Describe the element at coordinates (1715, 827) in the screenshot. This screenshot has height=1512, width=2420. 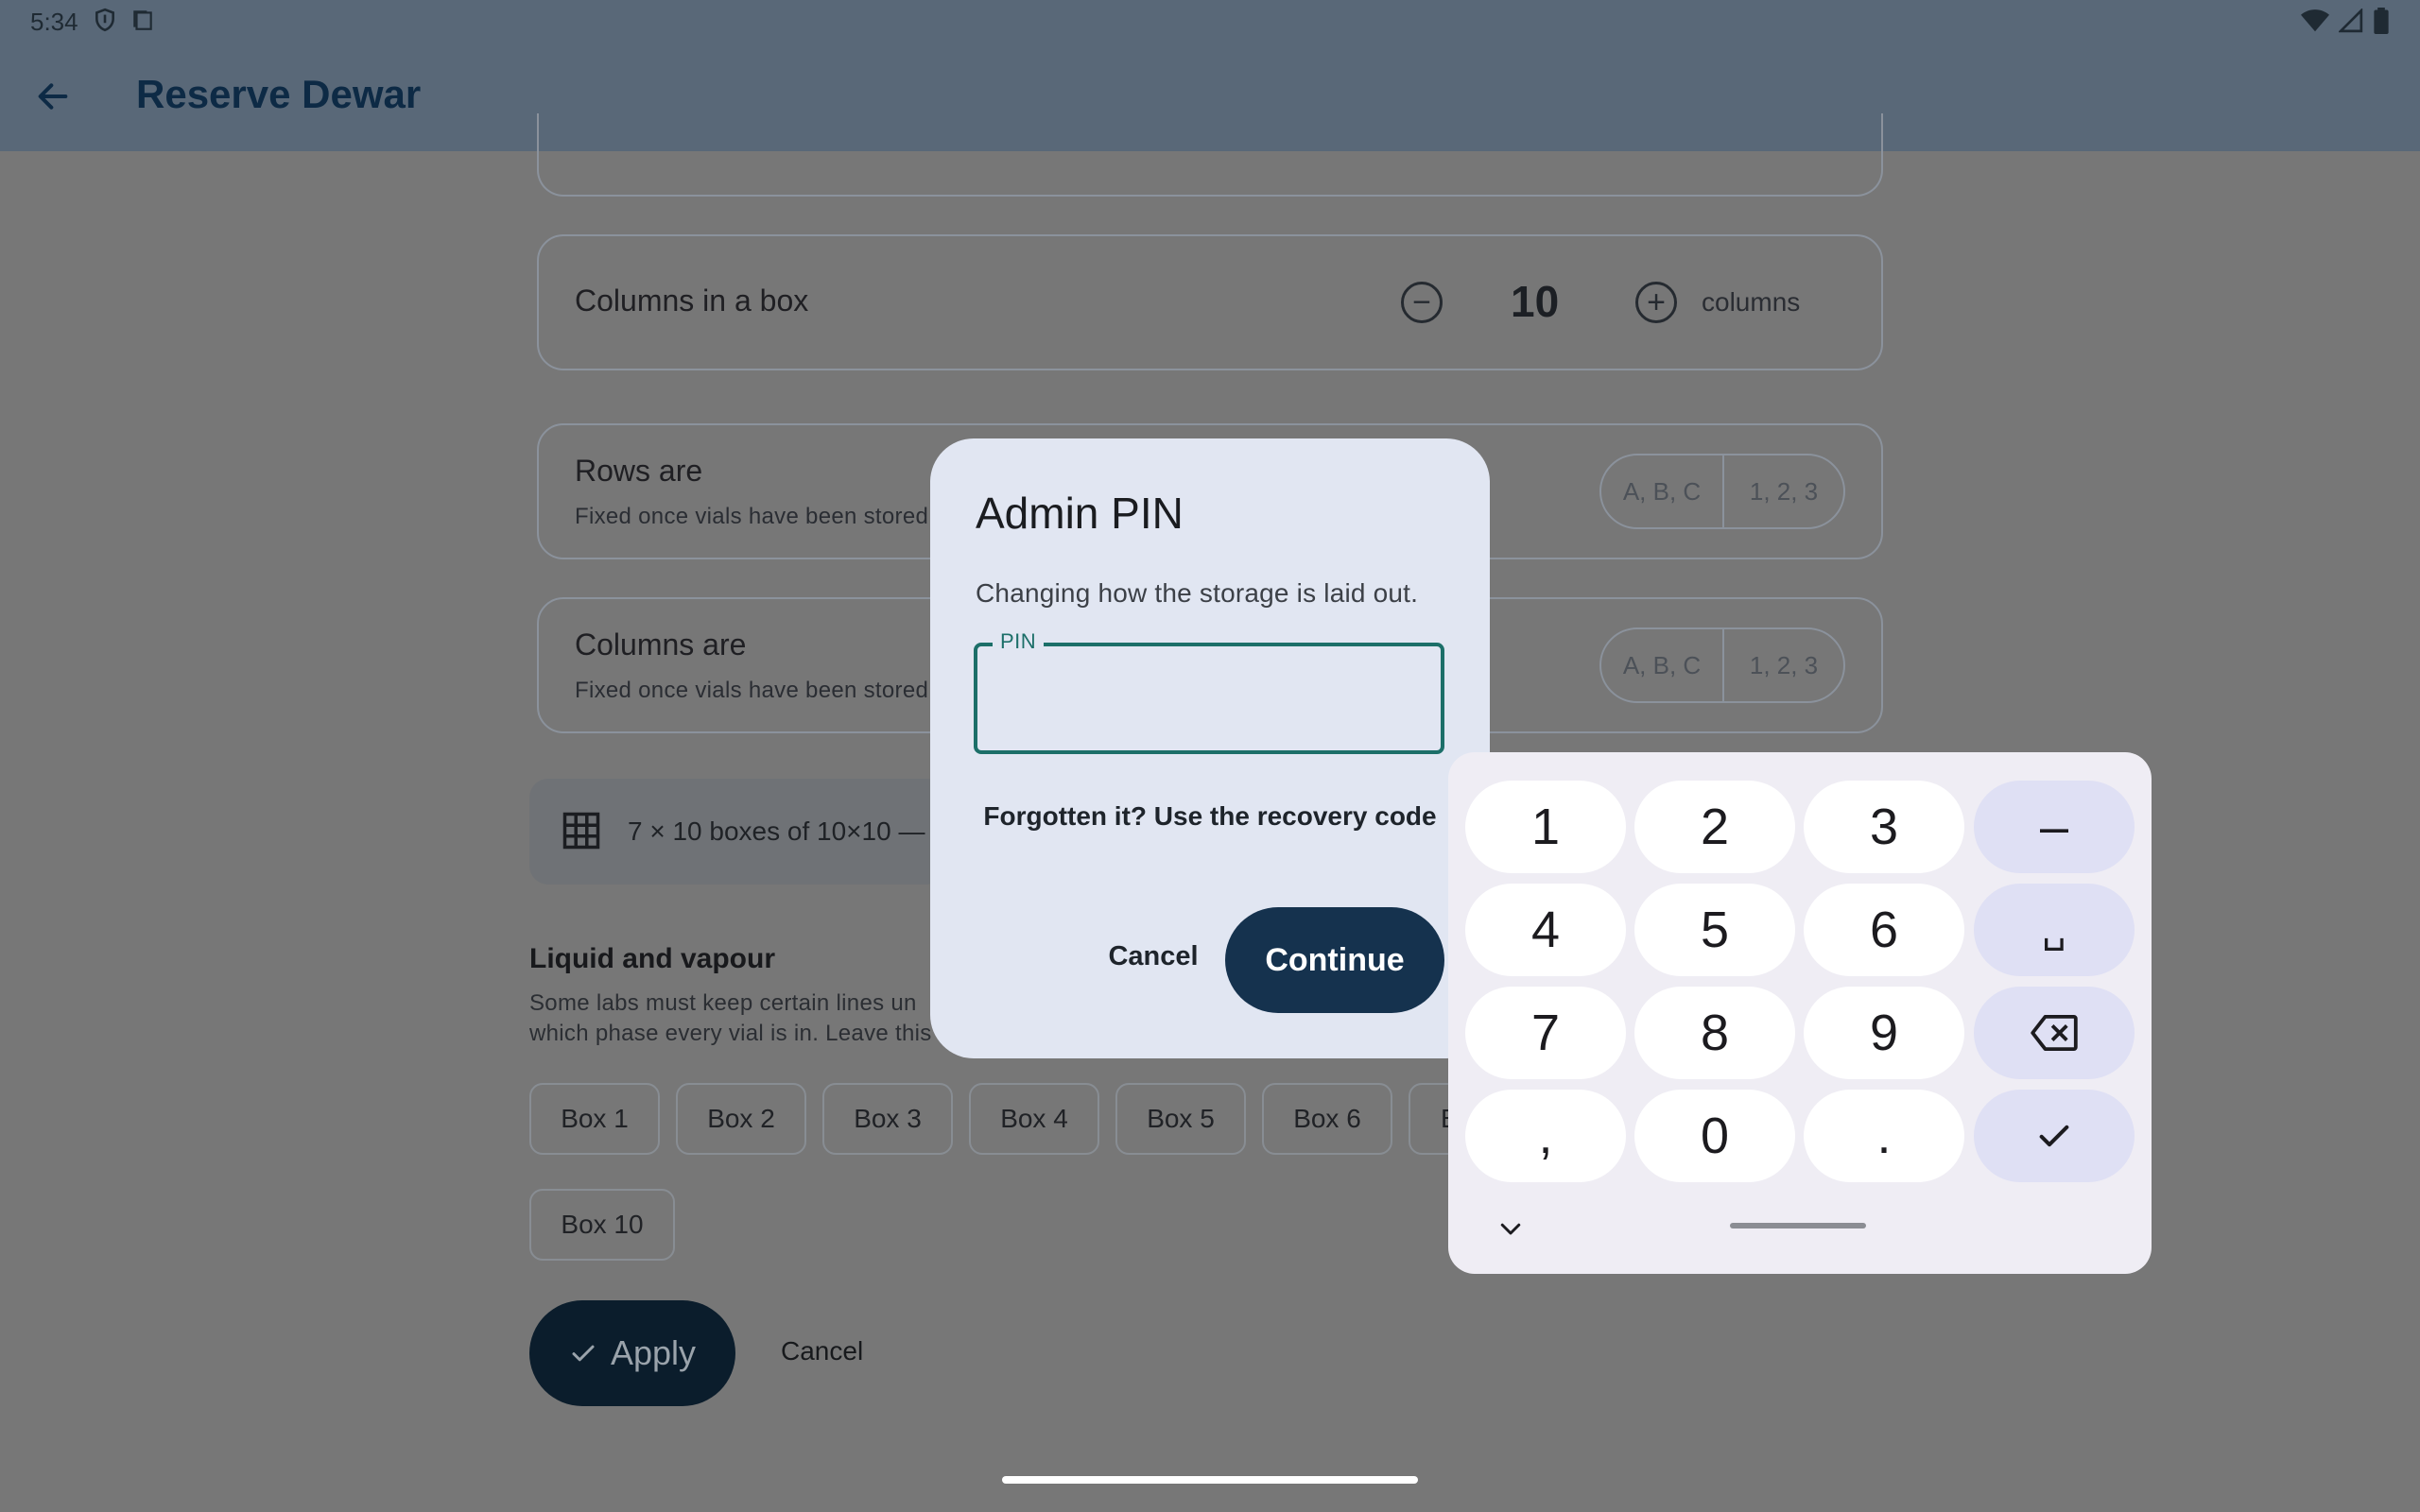
I see `key-2: 2` at that location.